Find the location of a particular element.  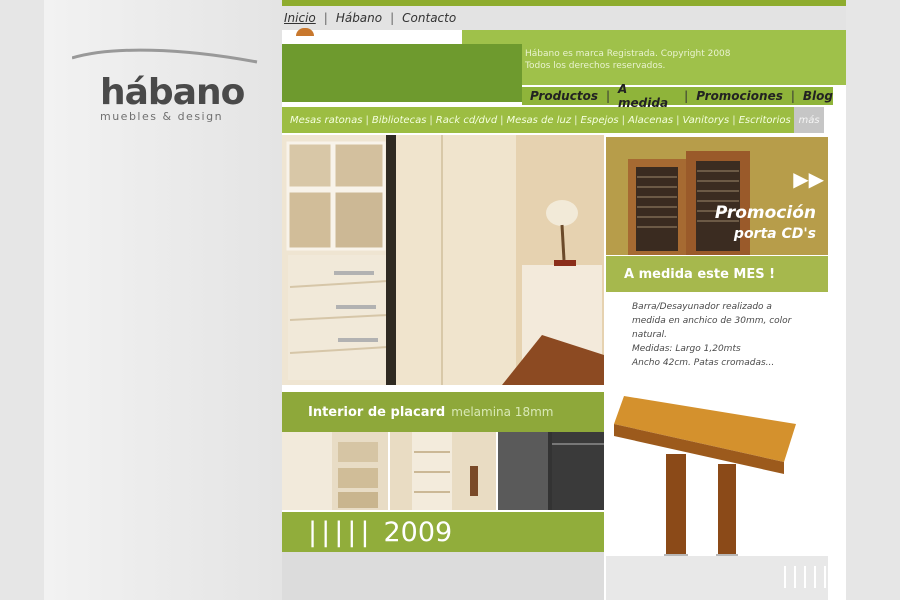

main-product-photo is located at coordinates (443, 260).